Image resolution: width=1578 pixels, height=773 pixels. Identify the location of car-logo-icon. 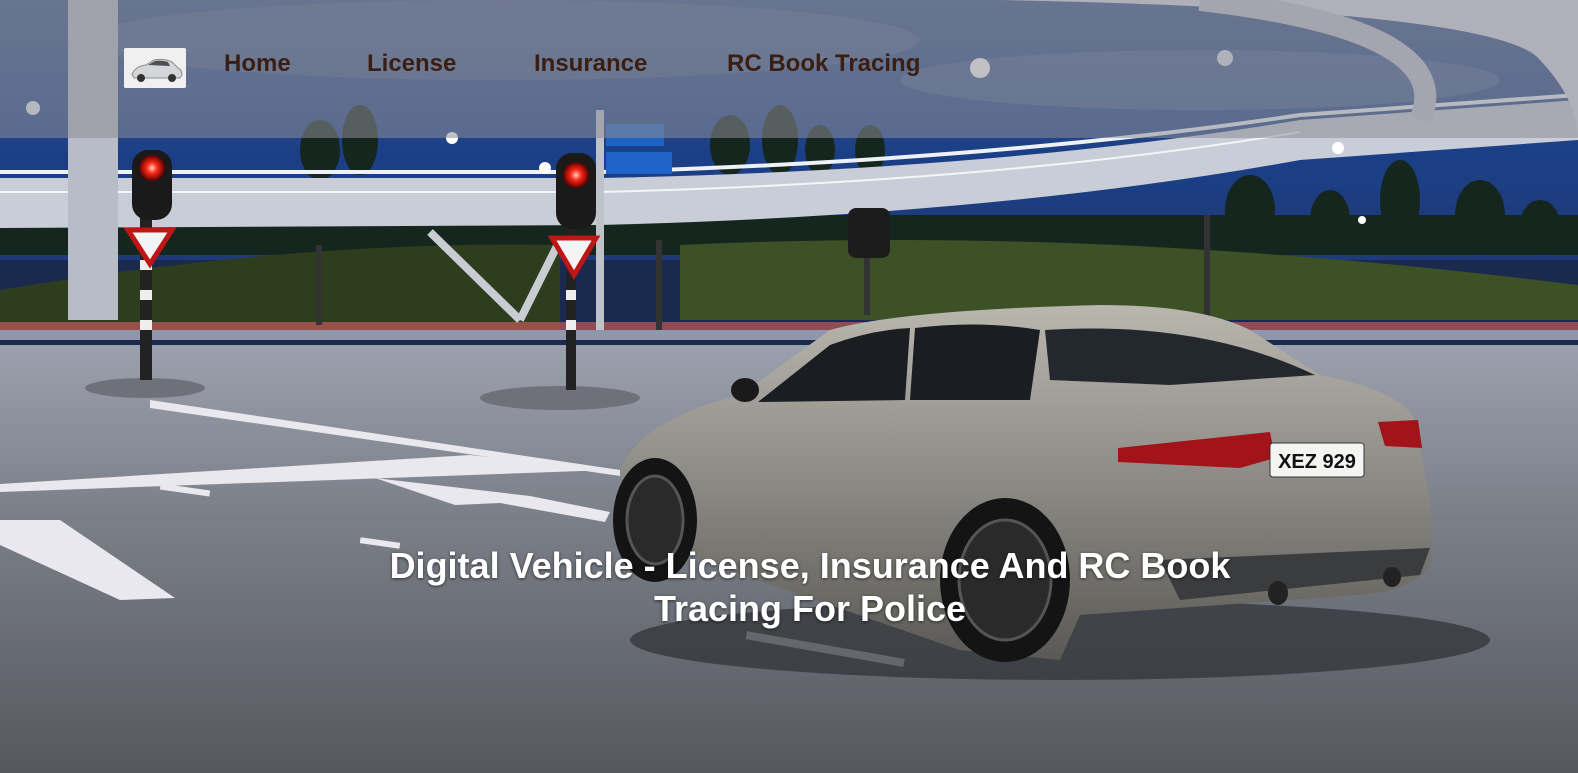
(155, 68).